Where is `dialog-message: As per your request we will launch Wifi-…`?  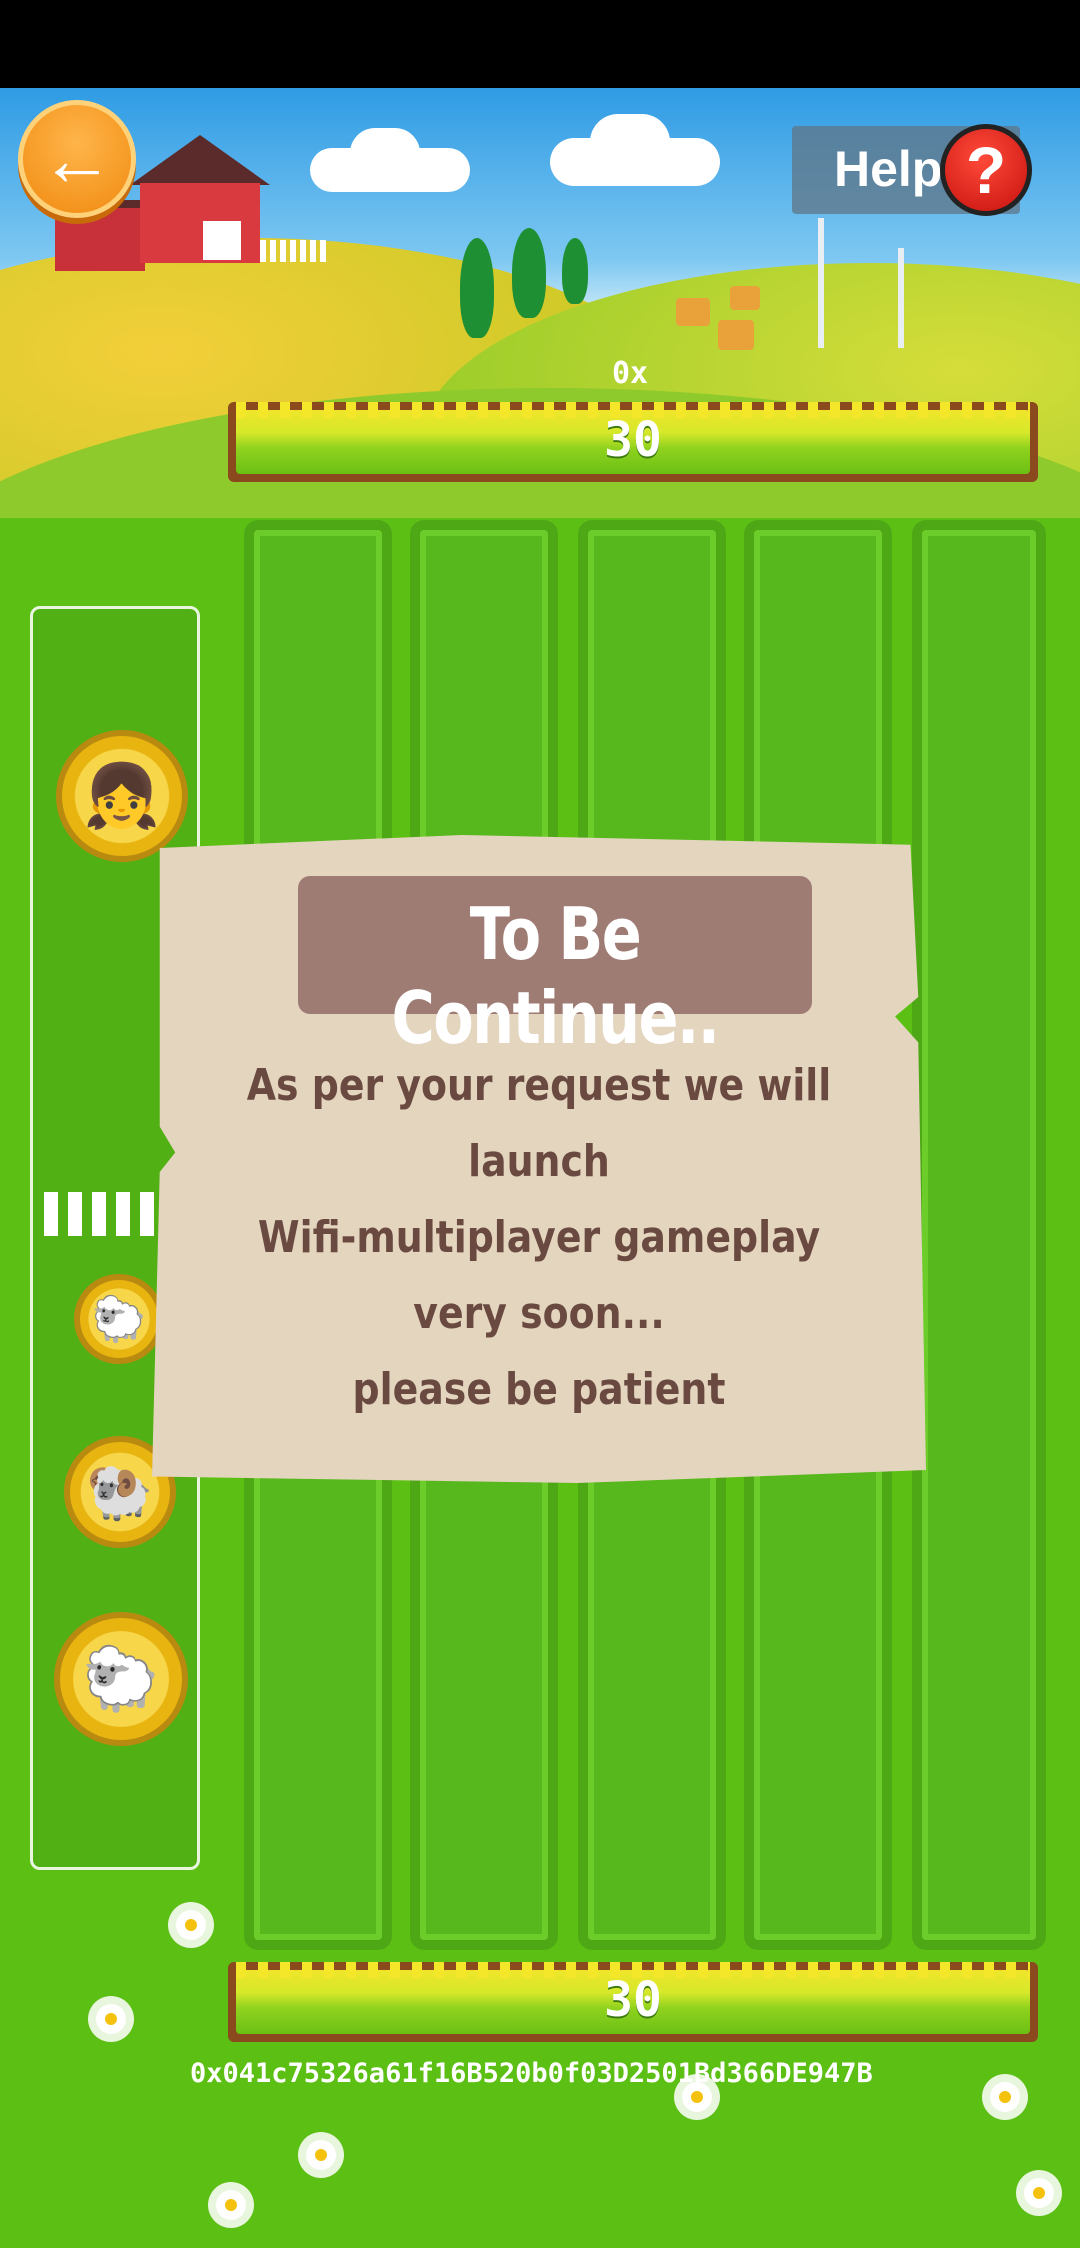 dialog-message: As per your request we will launch Wifi-… is located at coordinates (538, 1238).